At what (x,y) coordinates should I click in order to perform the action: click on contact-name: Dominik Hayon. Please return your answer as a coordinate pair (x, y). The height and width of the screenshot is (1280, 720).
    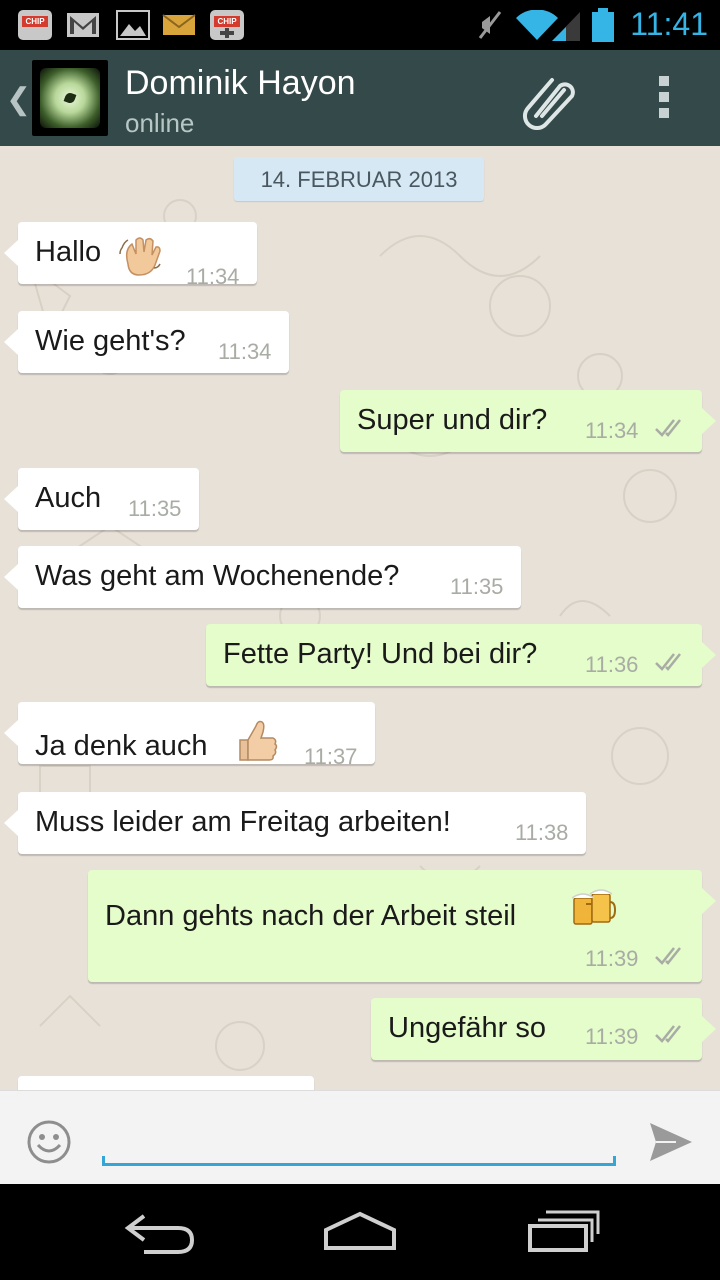
    Looking at the image, I should click on (240, 83).